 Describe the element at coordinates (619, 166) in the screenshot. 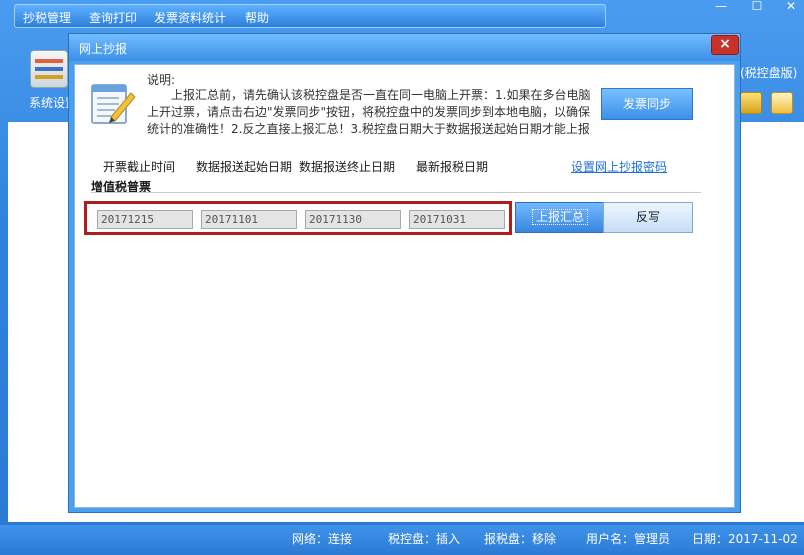

I see `set-password-link: 设置网上抄报密码` at that location.